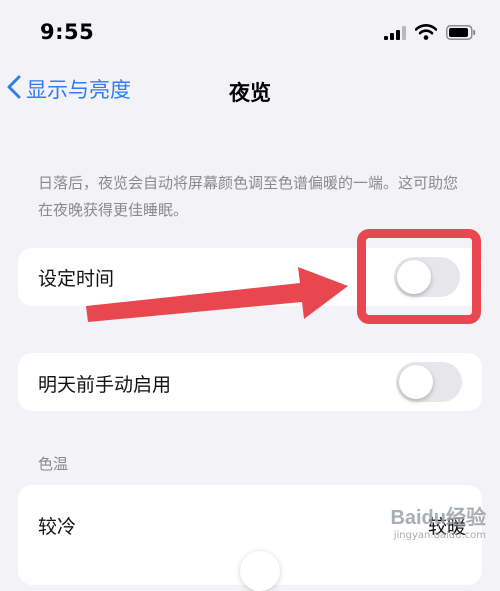 This screenshot has width=500, height=591. Describe the element at coordinates (419, 276) in the screenshot. I see `annotation-highlight-box` at that location.